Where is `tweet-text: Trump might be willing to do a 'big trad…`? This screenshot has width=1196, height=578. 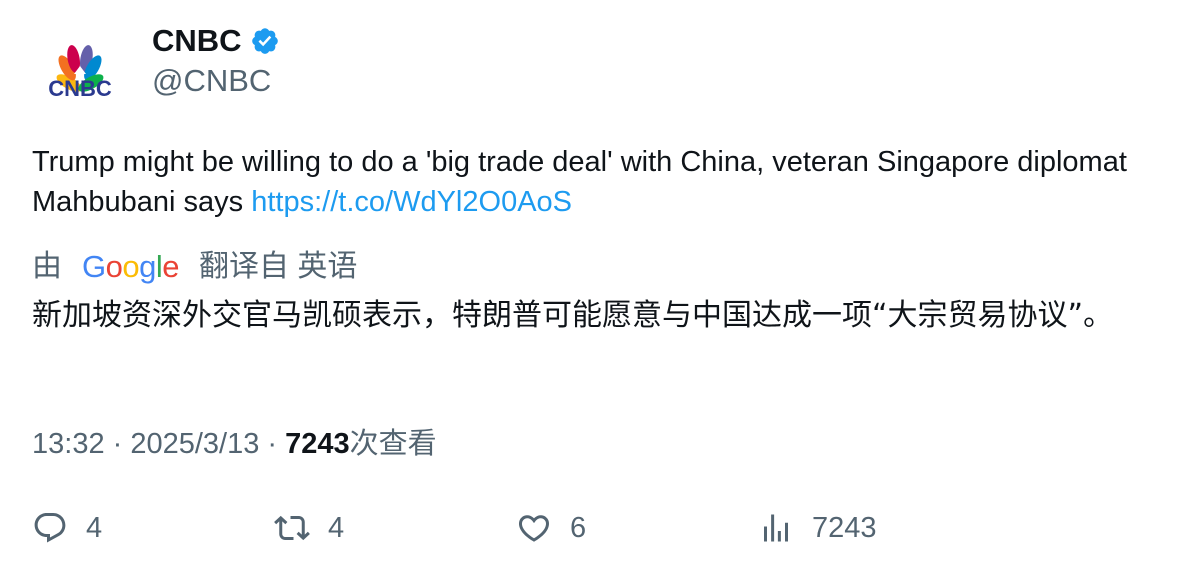
tweet-text: Trump might be willing to do a 'big trad… is located at coordinates (592, 182).